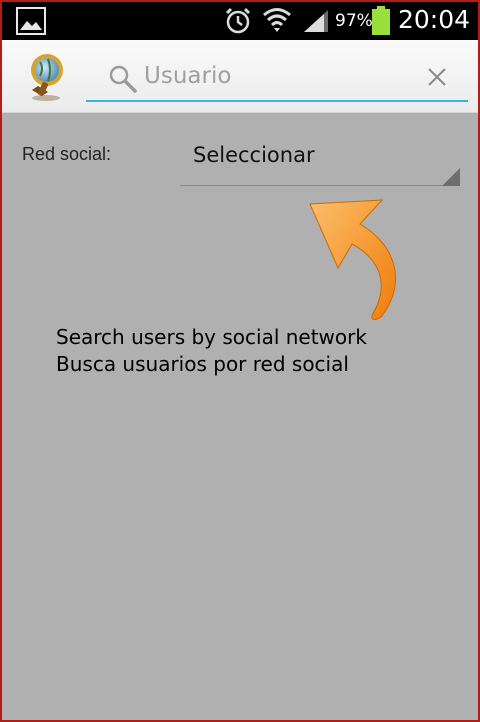 The width and height of the screenshot is (480, 722). Describe the element at coordinates (352, 259) in the screenshot. I see `curved-arrow-icon` at that location.